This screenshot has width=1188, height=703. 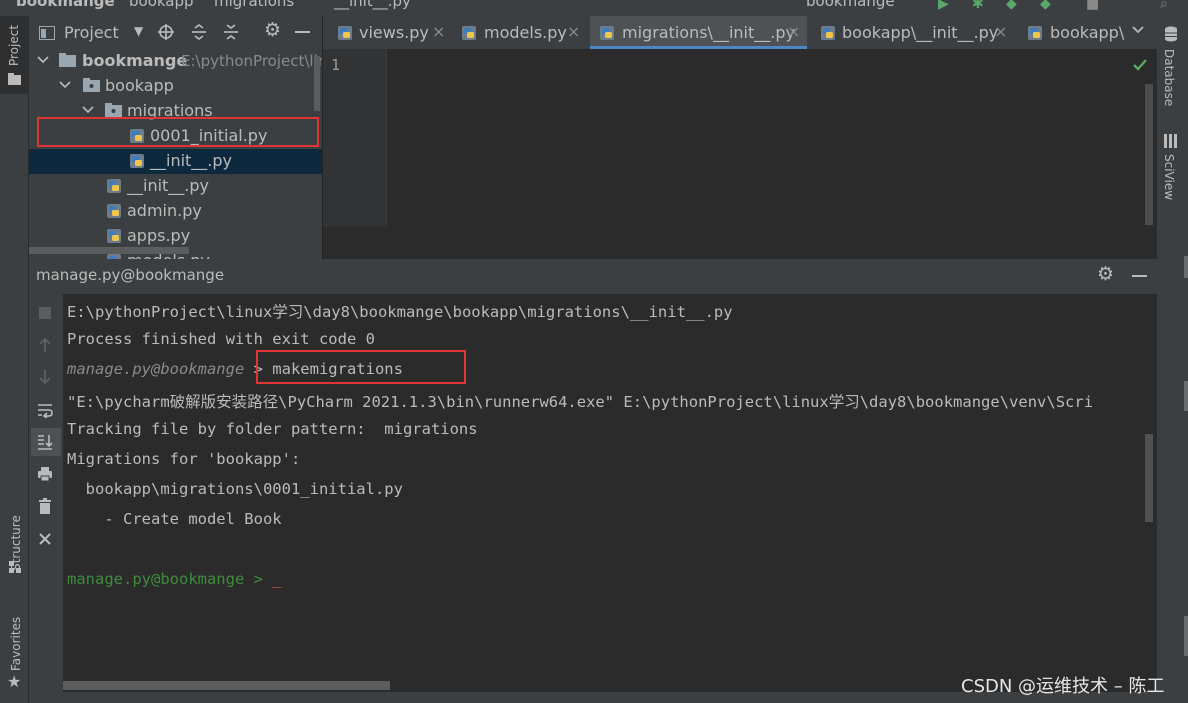 I want to click on tree-item-bookapp-init: __init__.py, so click(x=175, y=186).